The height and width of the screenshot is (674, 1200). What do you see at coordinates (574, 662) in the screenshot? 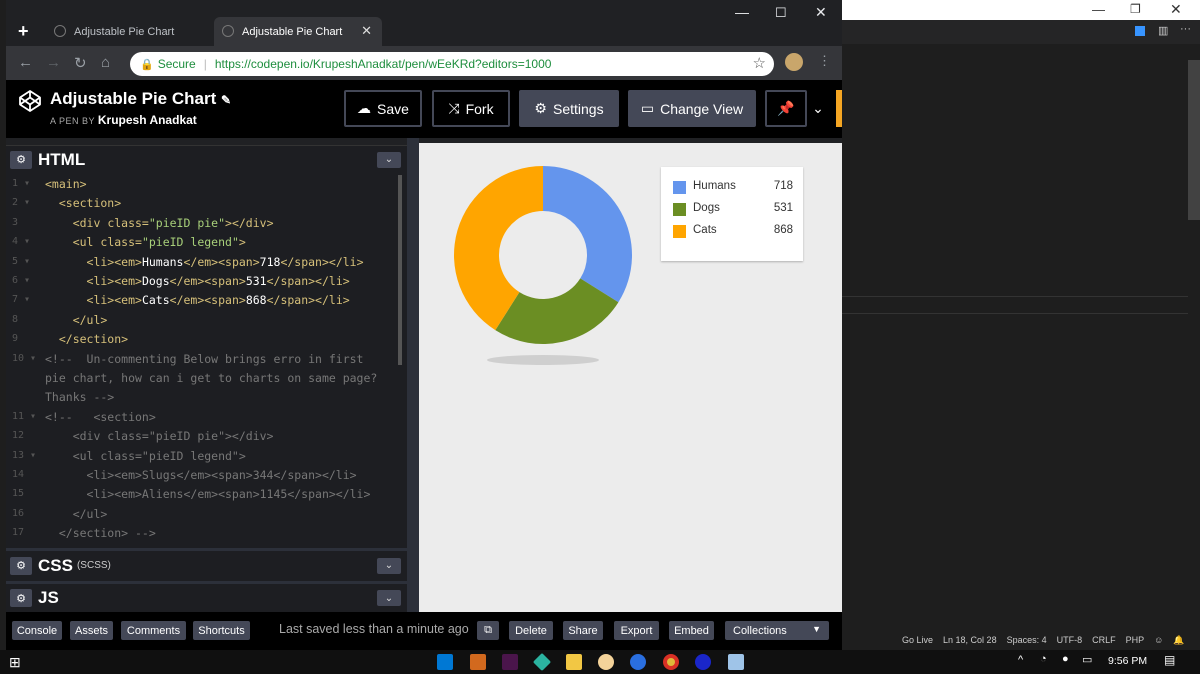
I see `file-explorer-taskbar-icon` at bounding box center [574, 662].